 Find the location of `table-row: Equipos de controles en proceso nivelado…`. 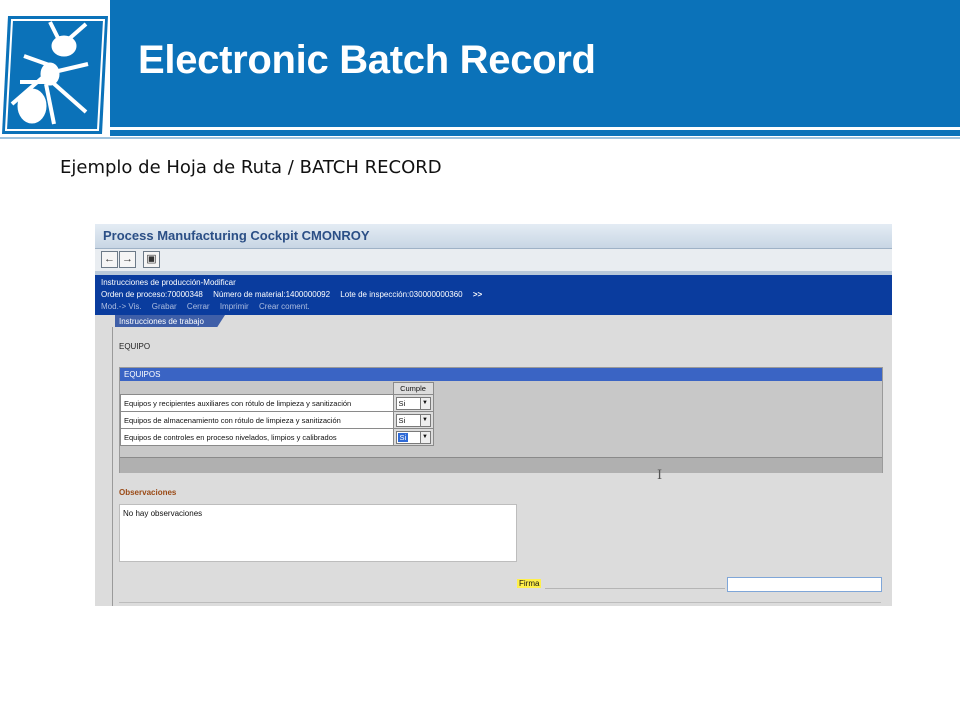

table-row: Equipos de controles en proceso nivelado… is located at coordinates (277, 437).